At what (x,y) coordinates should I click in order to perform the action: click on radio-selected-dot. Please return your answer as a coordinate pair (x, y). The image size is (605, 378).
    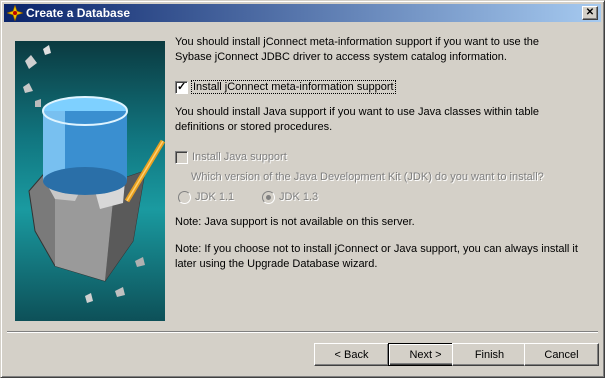
    Looking at the image, I should click on (268, 197).